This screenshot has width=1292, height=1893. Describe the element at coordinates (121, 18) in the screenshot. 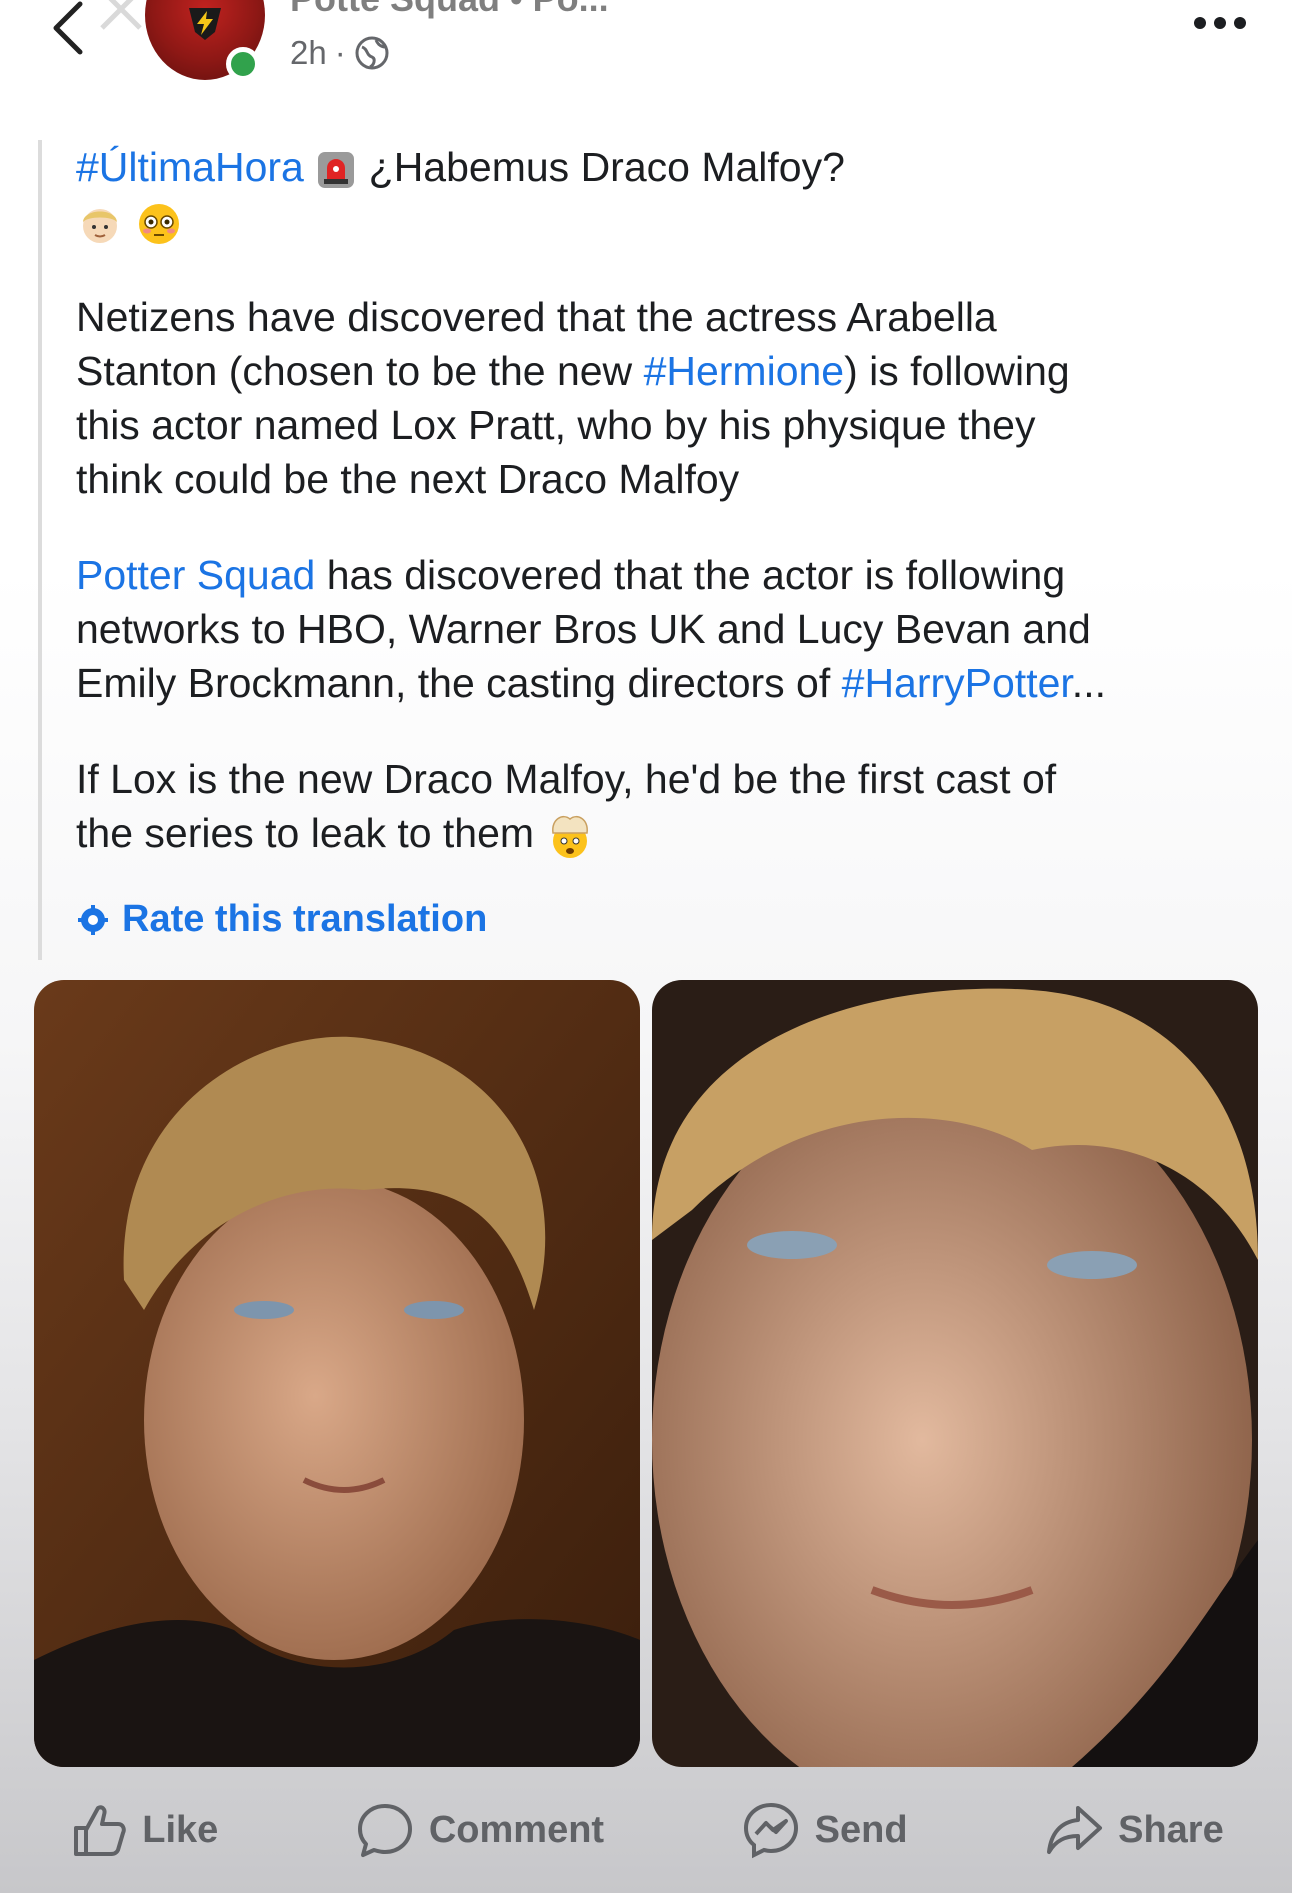

I see `close-icon` at that location.